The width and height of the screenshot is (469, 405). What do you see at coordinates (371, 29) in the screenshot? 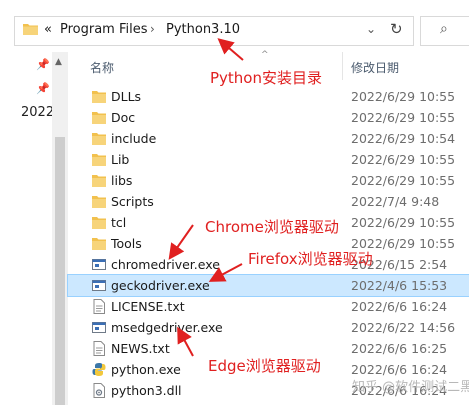
I see `address-dropdown-icon: ⌄` at bounding box center [371, 29].